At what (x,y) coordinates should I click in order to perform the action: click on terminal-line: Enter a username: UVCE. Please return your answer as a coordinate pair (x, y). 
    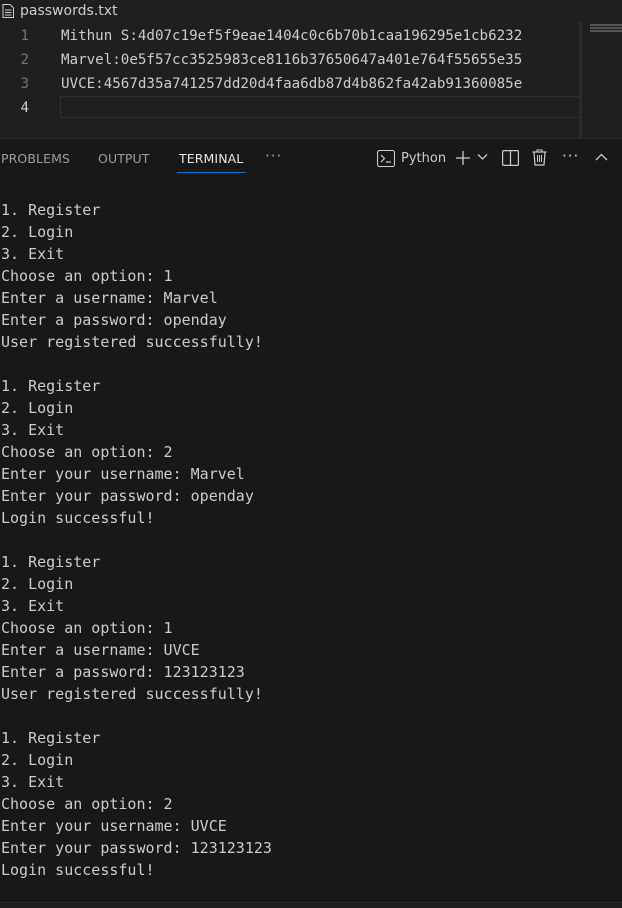
    Looking at the image, I should click on (100, 650).